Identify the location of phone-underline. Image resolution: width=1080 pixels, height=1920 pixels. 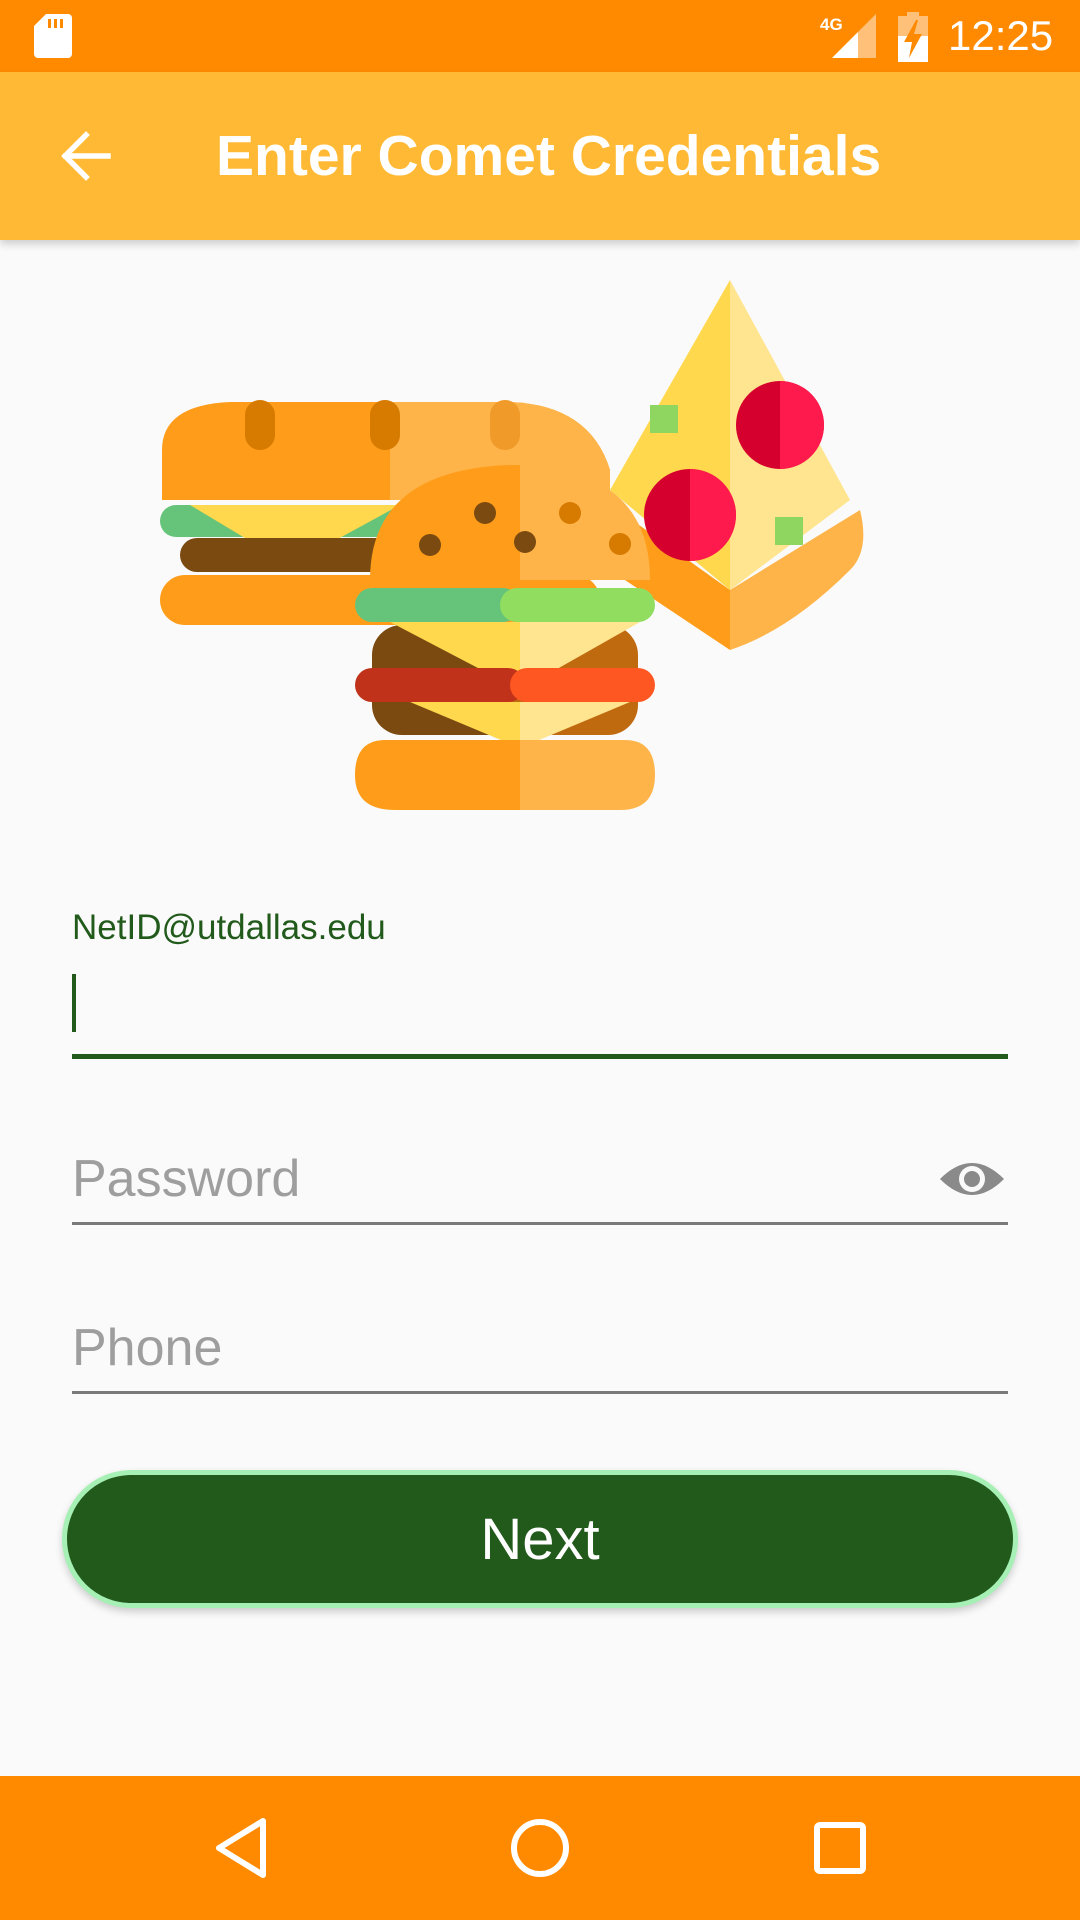
(540, 1392).